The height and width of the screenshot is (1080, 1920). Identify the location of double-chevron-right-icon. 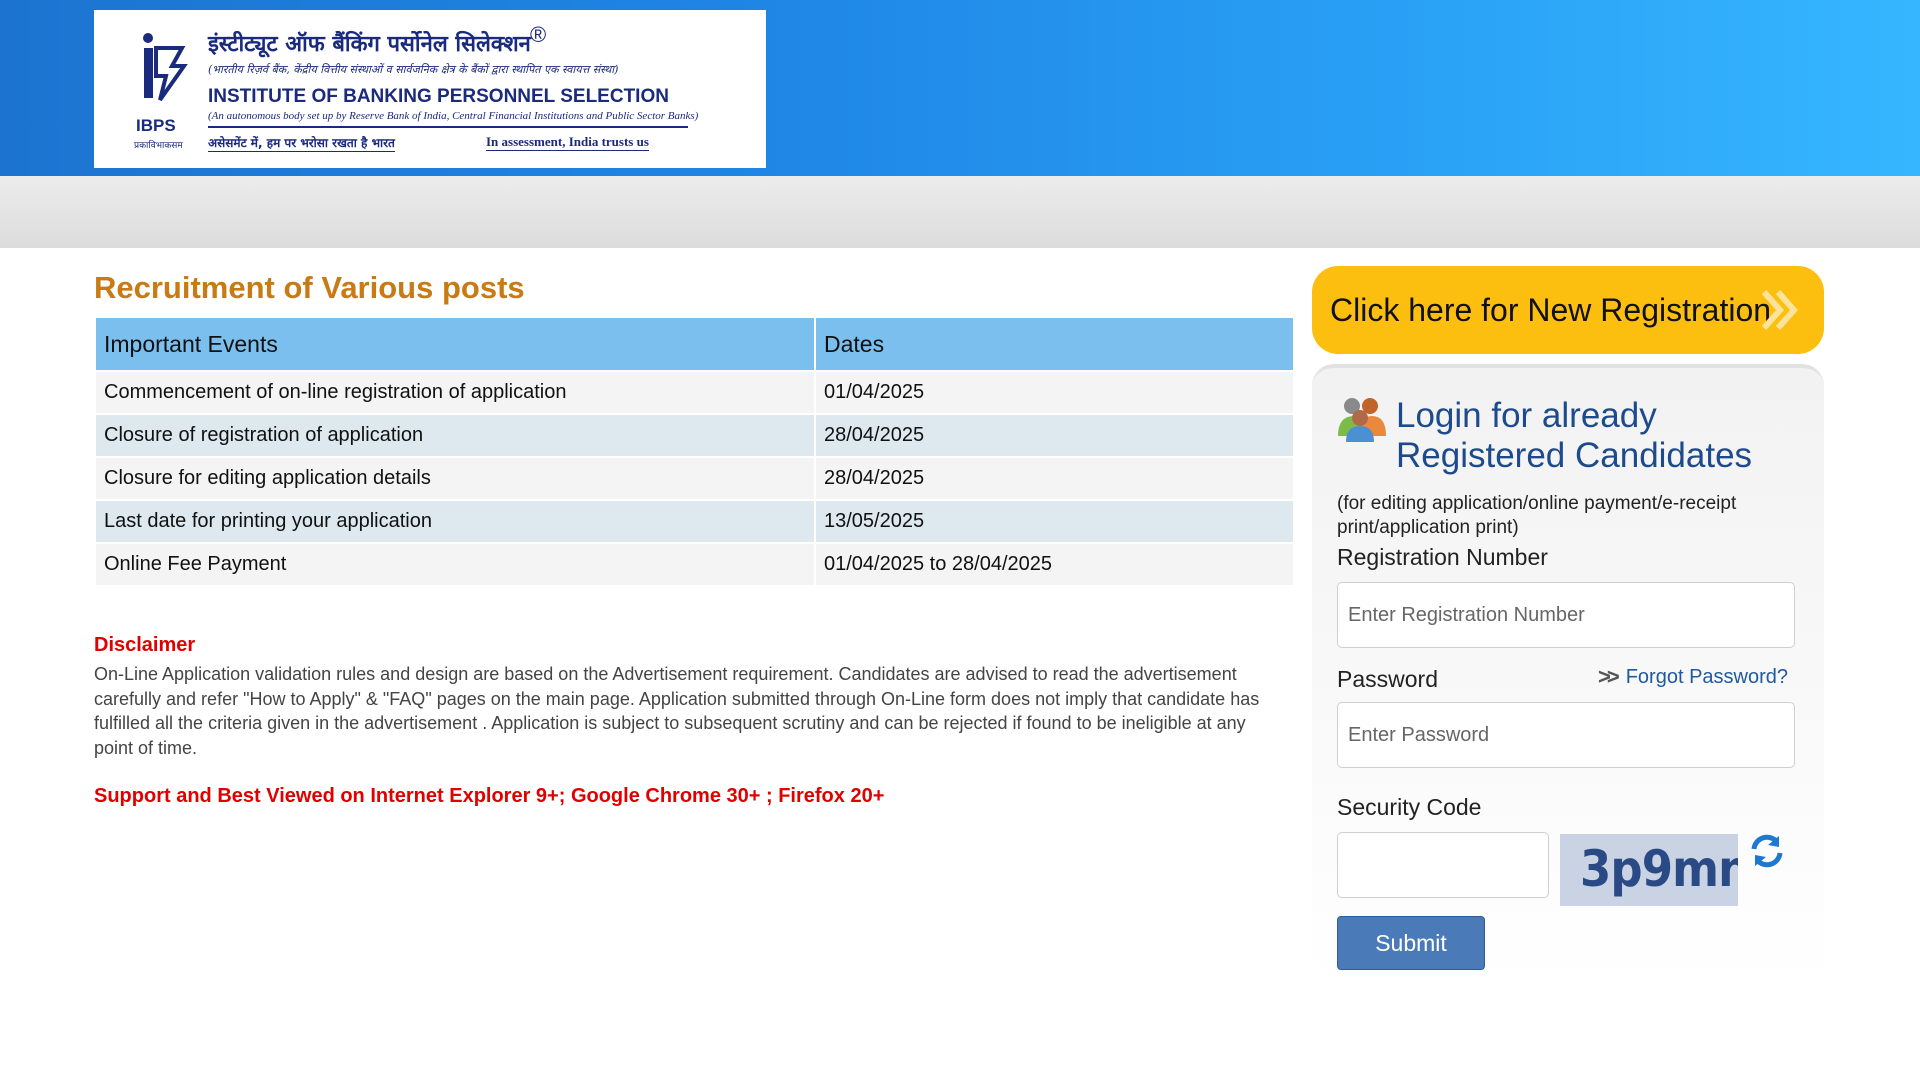
(1780, 310).